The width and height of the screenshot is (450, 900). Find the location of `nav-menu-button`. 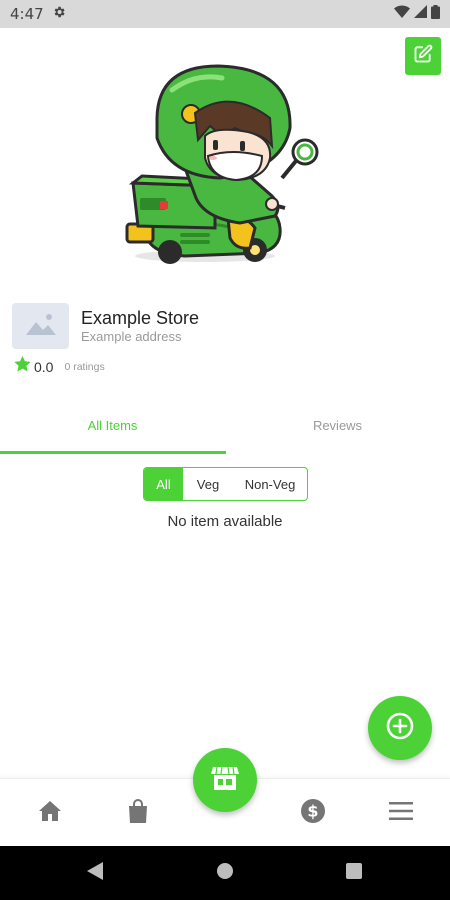

nav-menu-button is located at coordinates (401, 813).